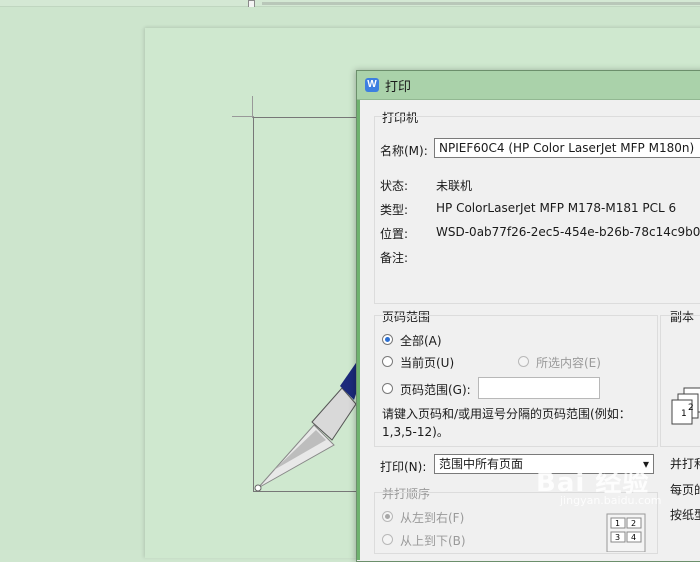 The image size is (700, 562). What do you see at coordinates (539, 388) in the screenshot?
I see `page-numbers-input` at bounding box center [539, 388].